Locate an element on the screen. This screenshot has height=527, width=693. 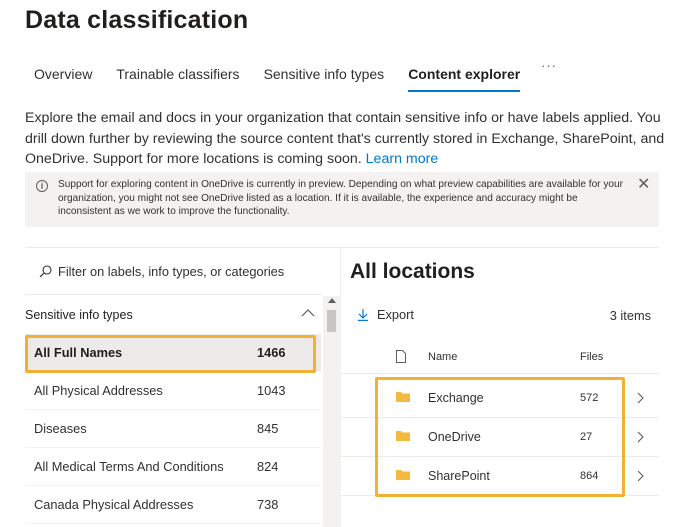
list-item: All Full Names 1466 is located at coordinates (173, 353).